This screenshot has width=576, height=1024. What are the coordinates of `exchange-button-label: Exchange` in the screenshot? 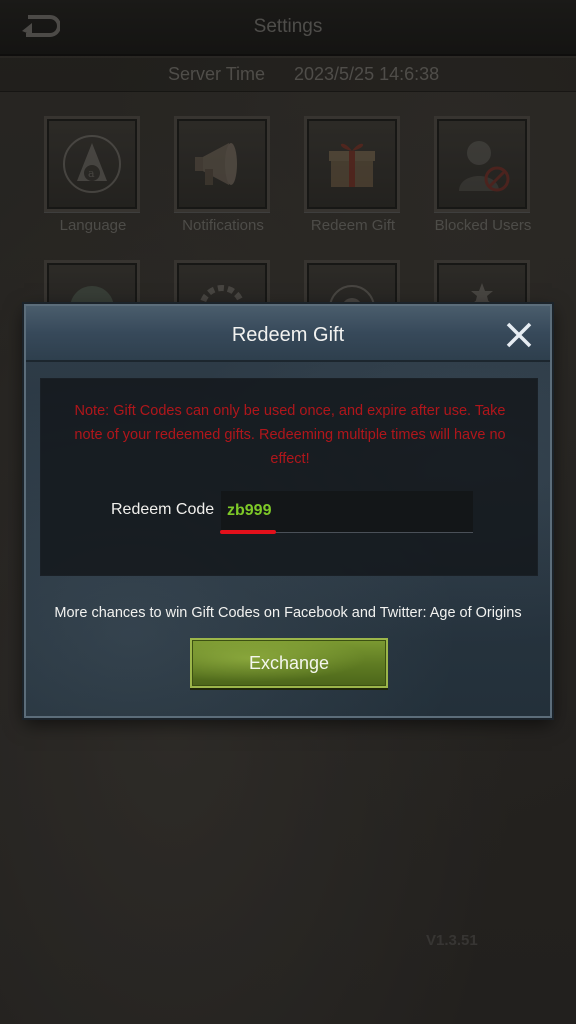 It's located at (289, 662).